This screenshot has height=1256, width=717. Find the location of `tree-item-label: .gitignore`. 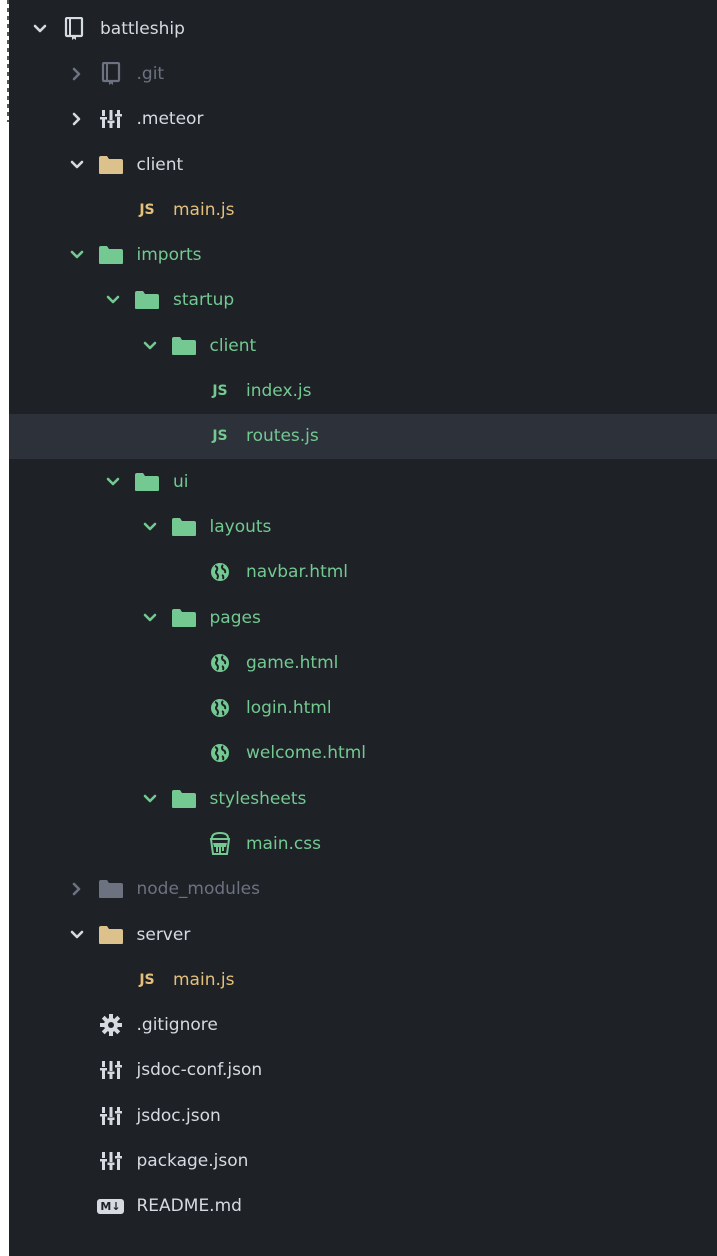

tree-item-label: .gitignore is located at coordinates (177, 1025).